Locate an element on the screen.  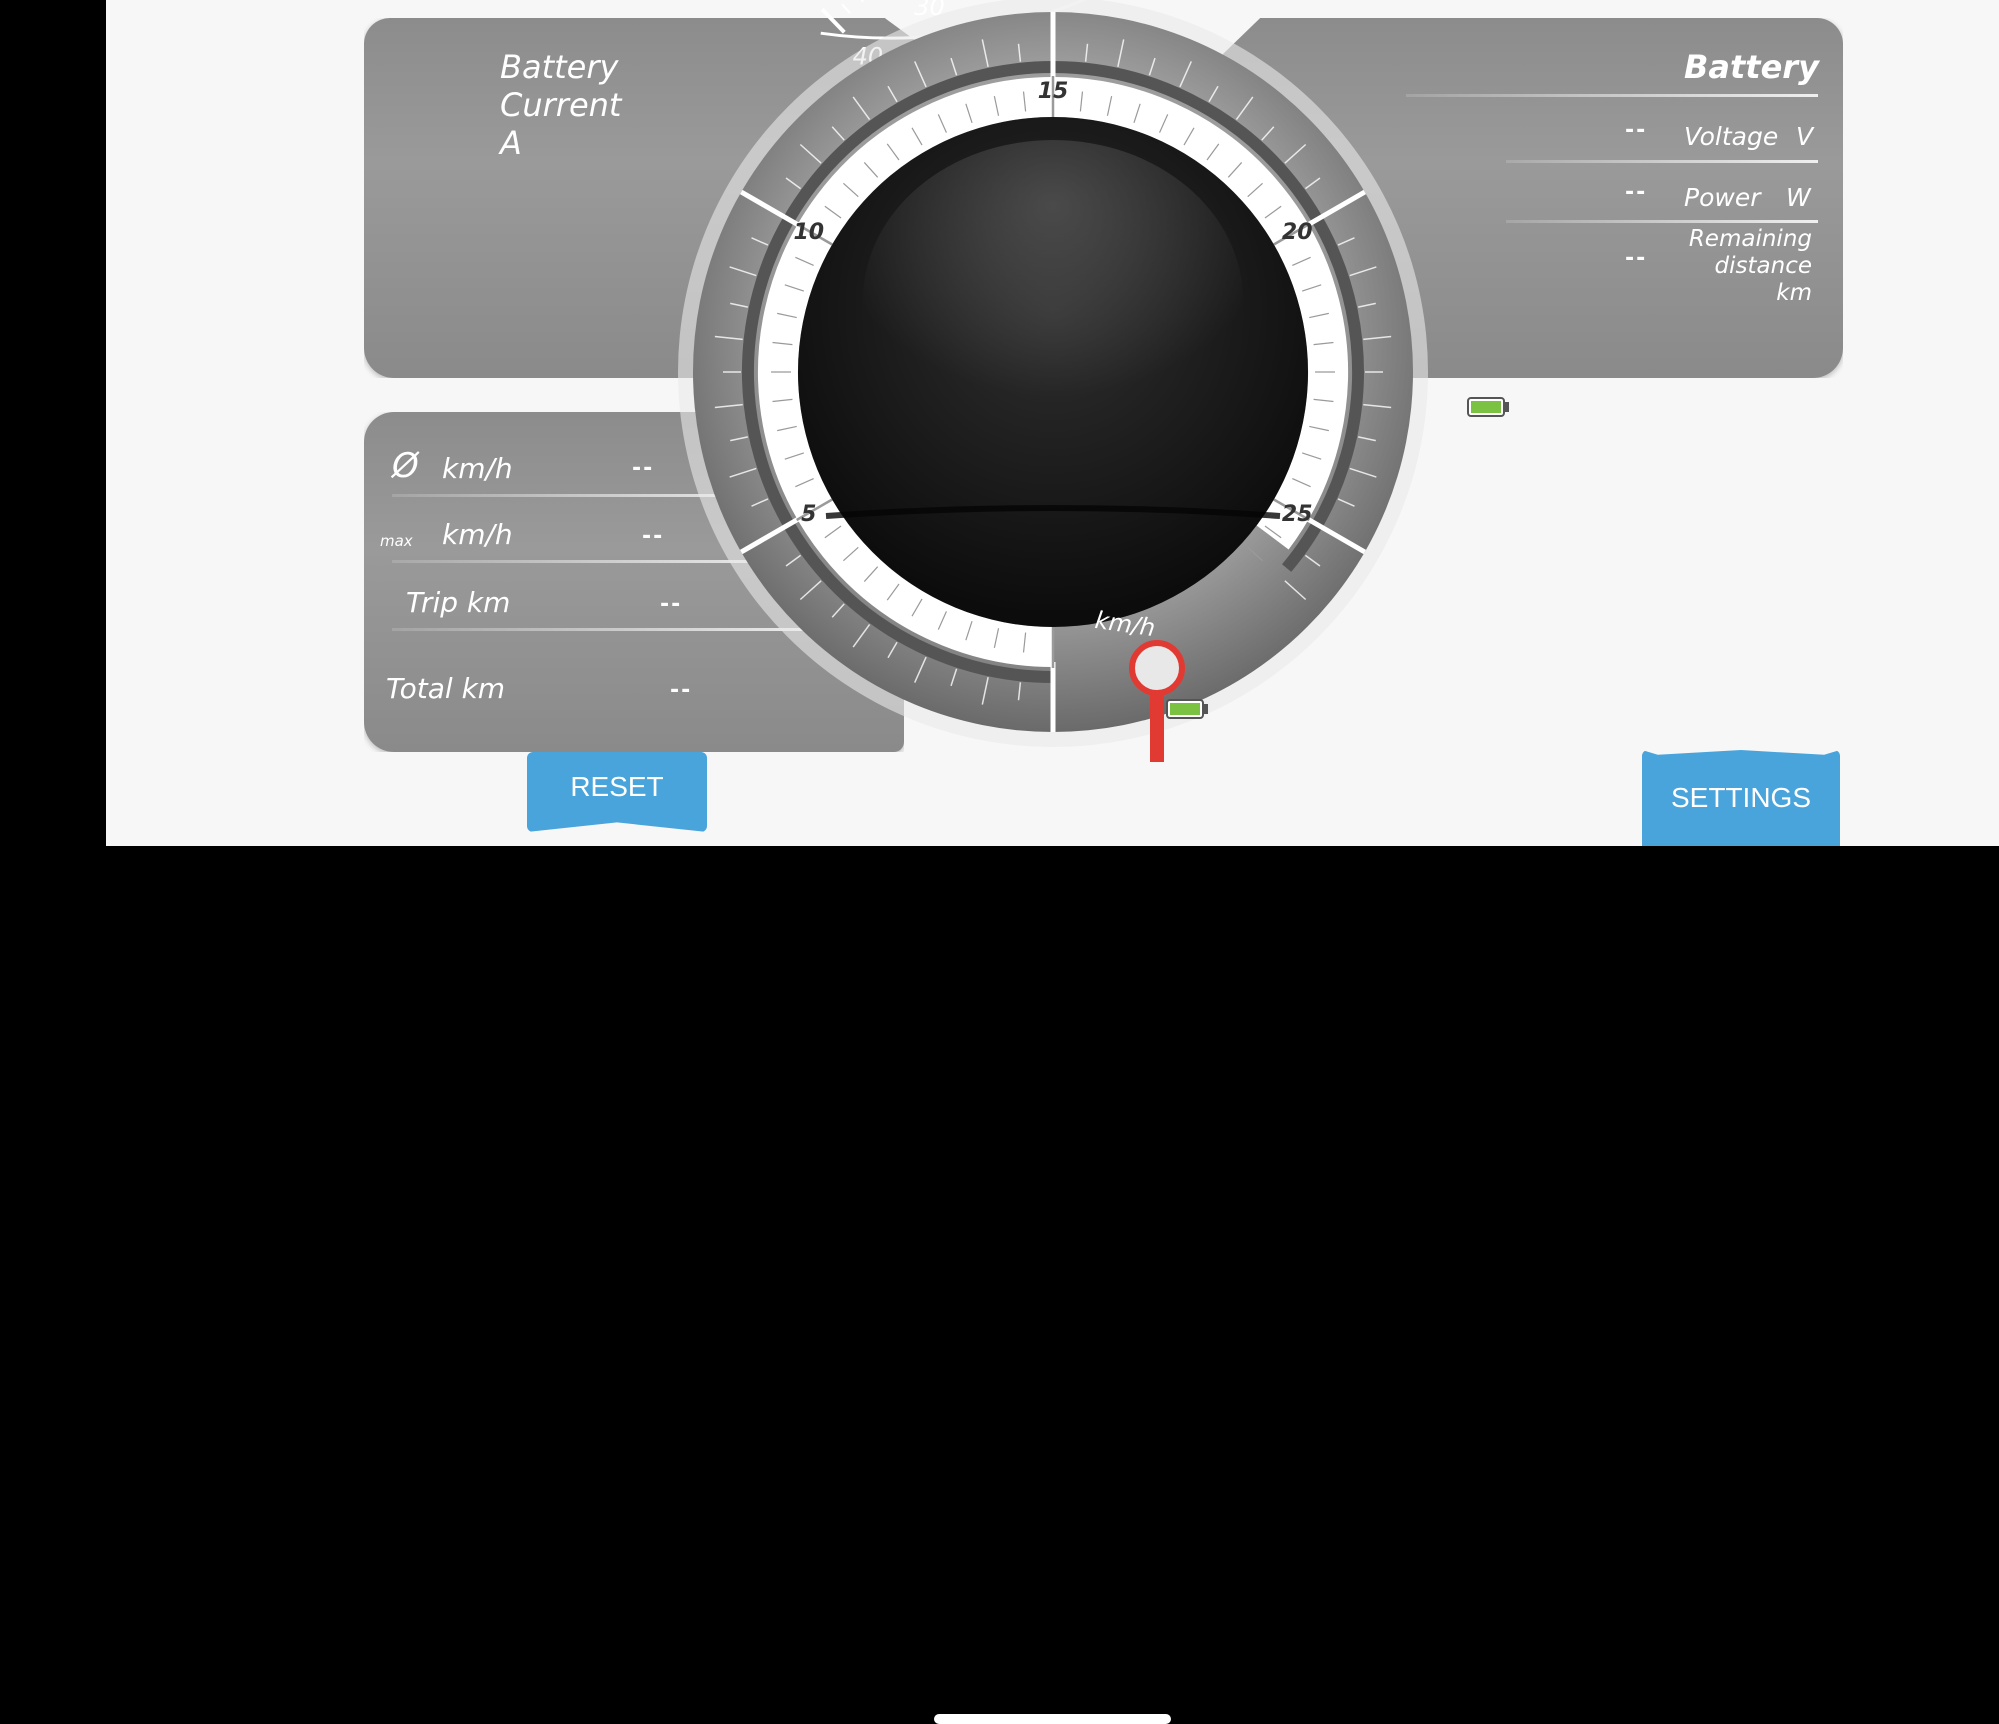
battery-icon is located at coordinates (1187, 709).